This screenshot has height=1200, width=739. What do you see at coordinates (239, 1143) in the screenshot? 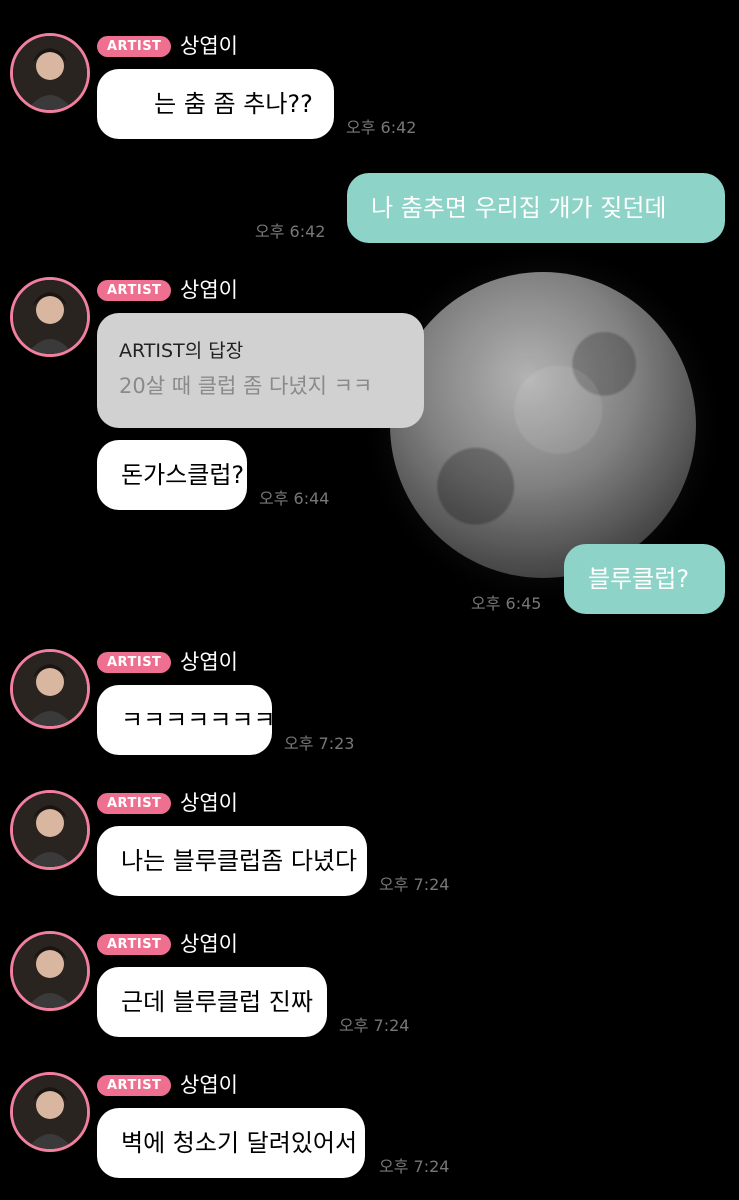
I see `message-text: 벽에 청소기 달려있어서` at bounding box center [239, 1143].